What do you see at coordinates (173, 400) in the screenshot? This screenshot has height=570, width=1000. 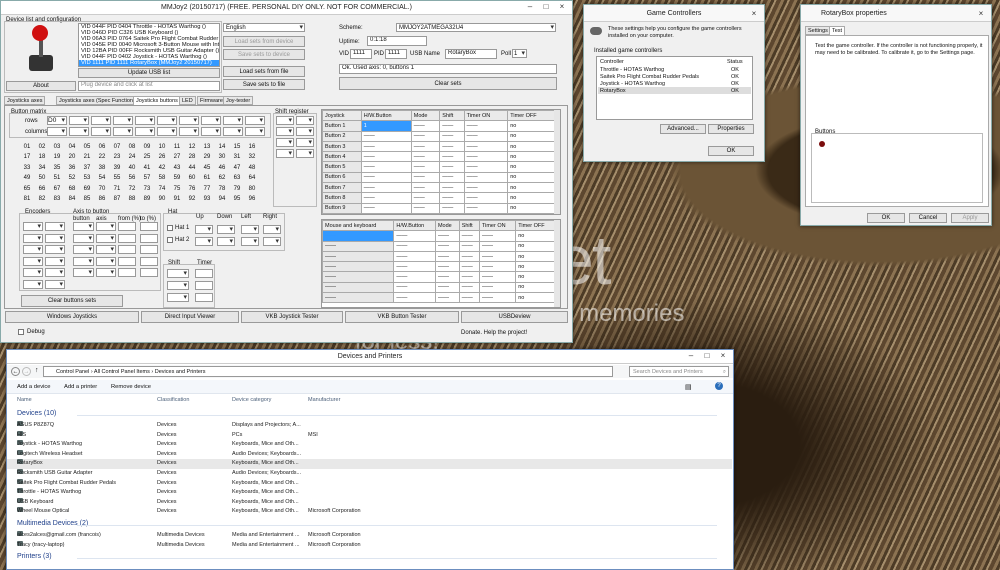 I see `col-classification: Classification` at bounding box center [173, 400].